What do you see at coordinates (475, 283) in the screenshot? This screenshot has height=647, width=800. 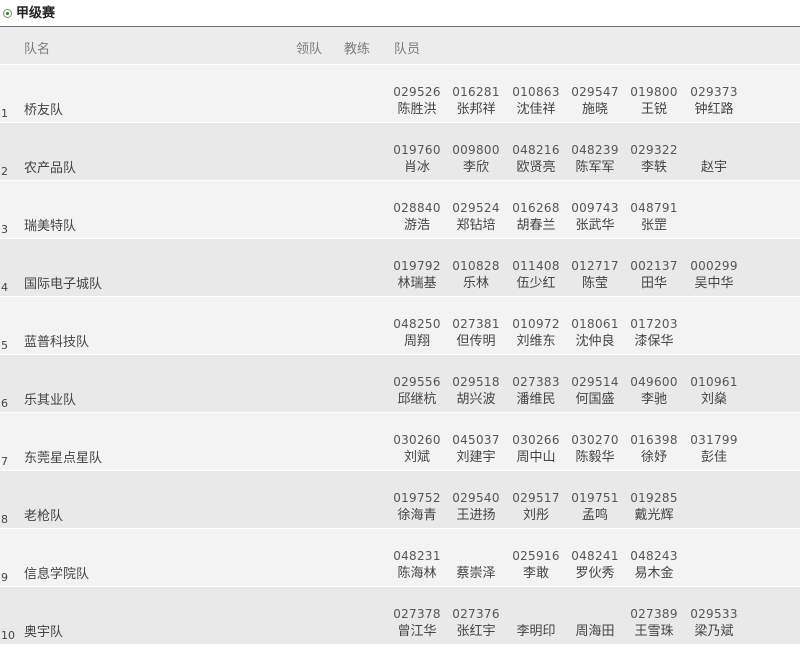 I see `member-name: 乐林` at bounding box center [475, 283].